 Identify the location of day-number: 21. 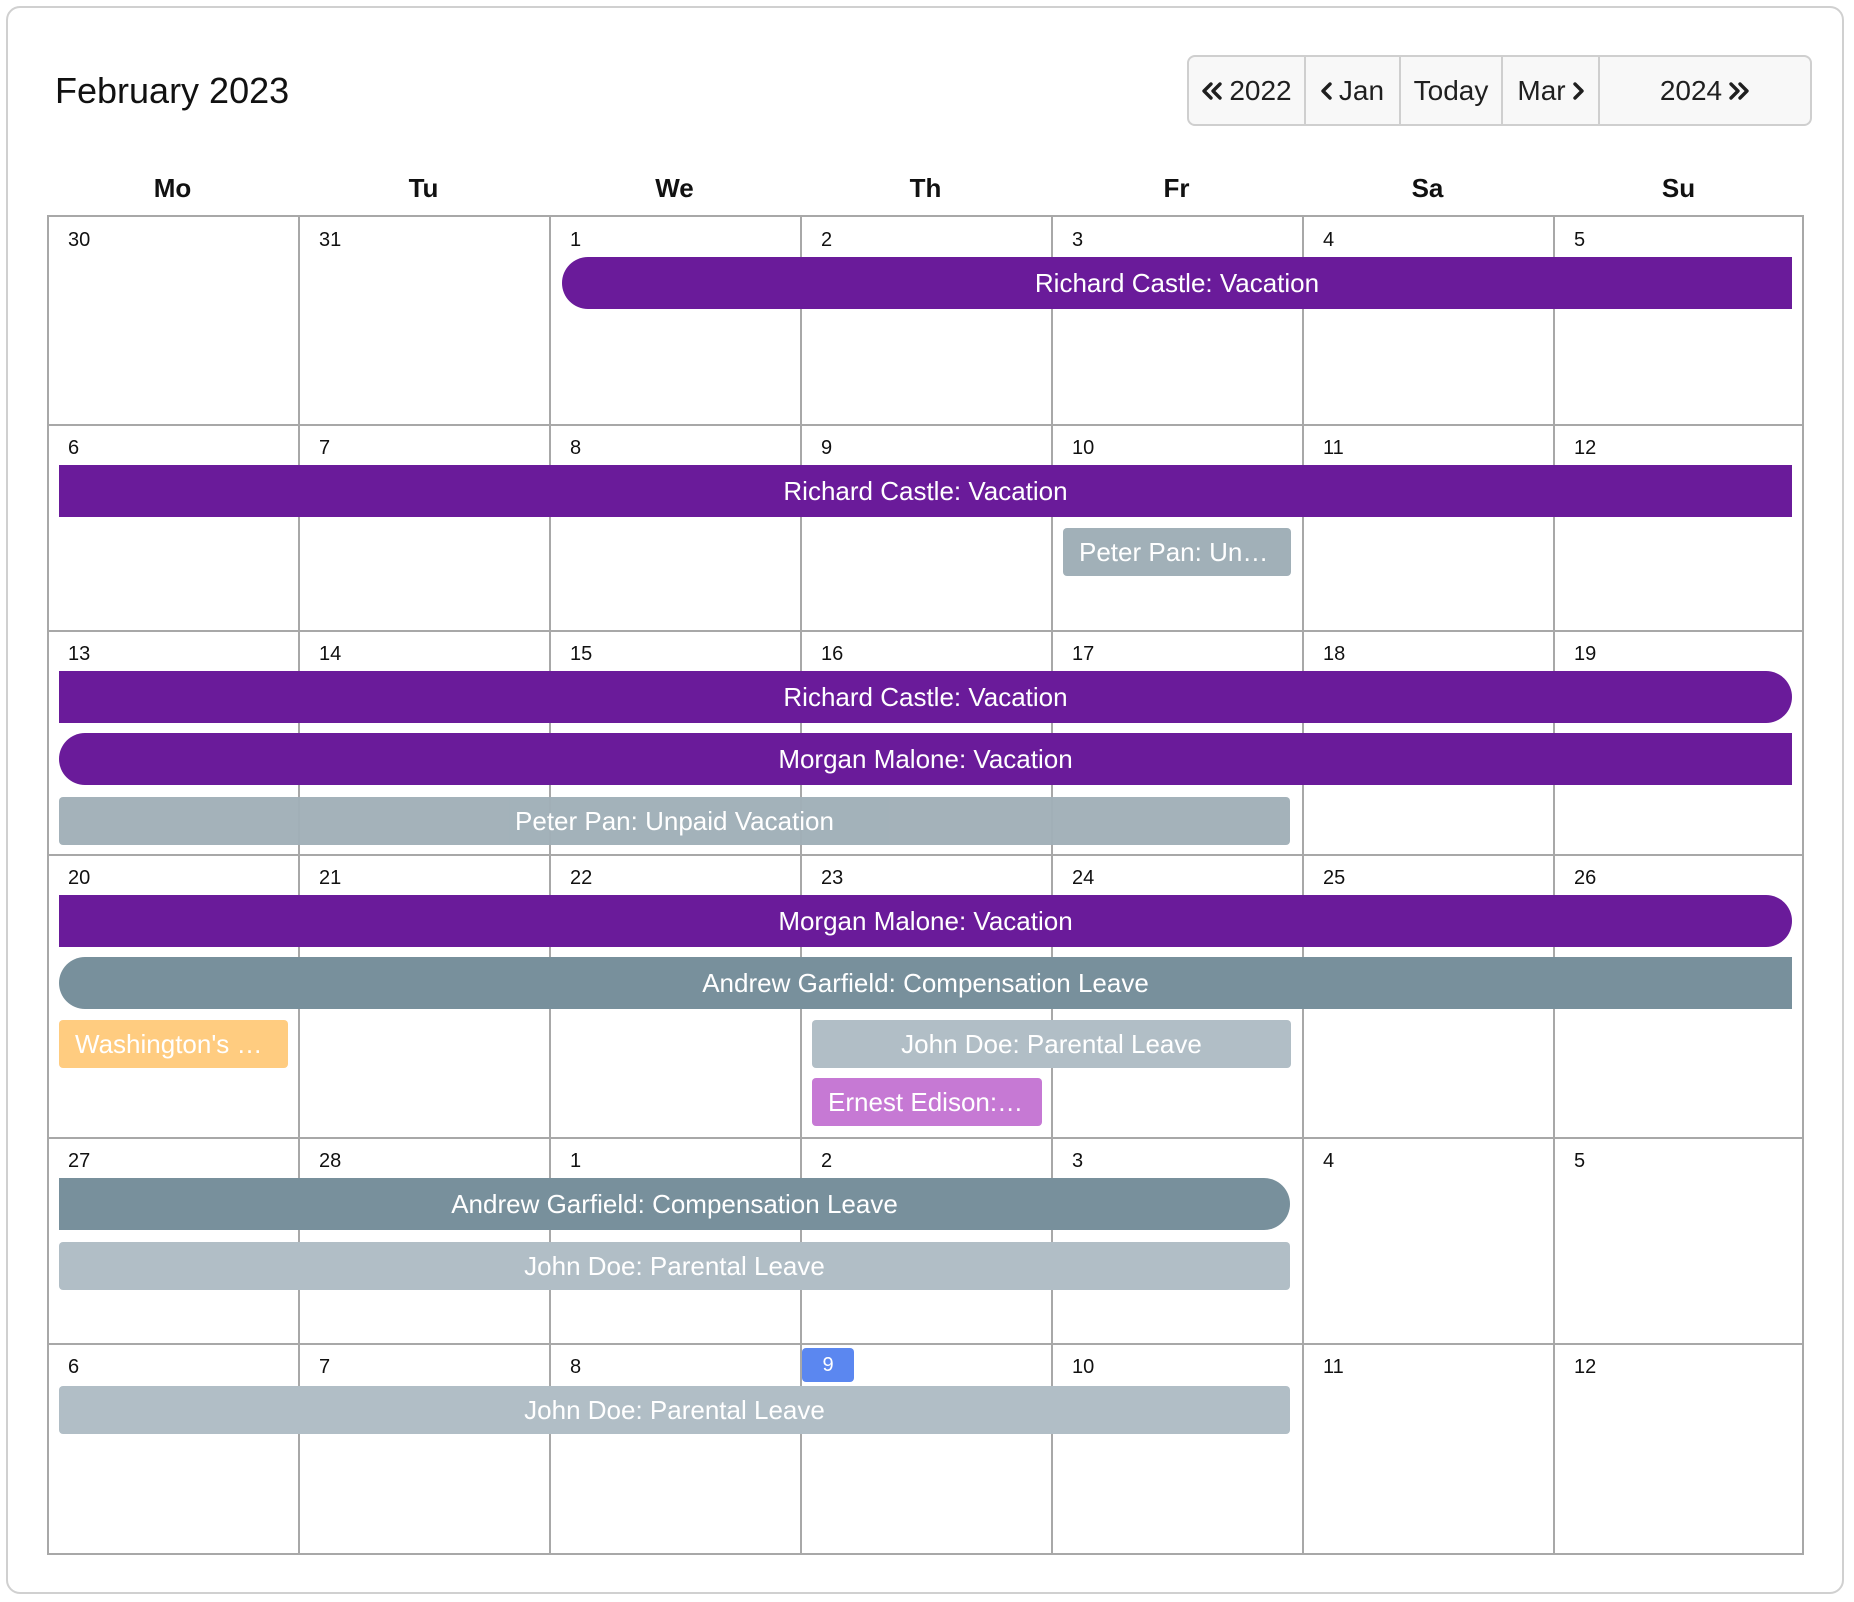
(330, 878).